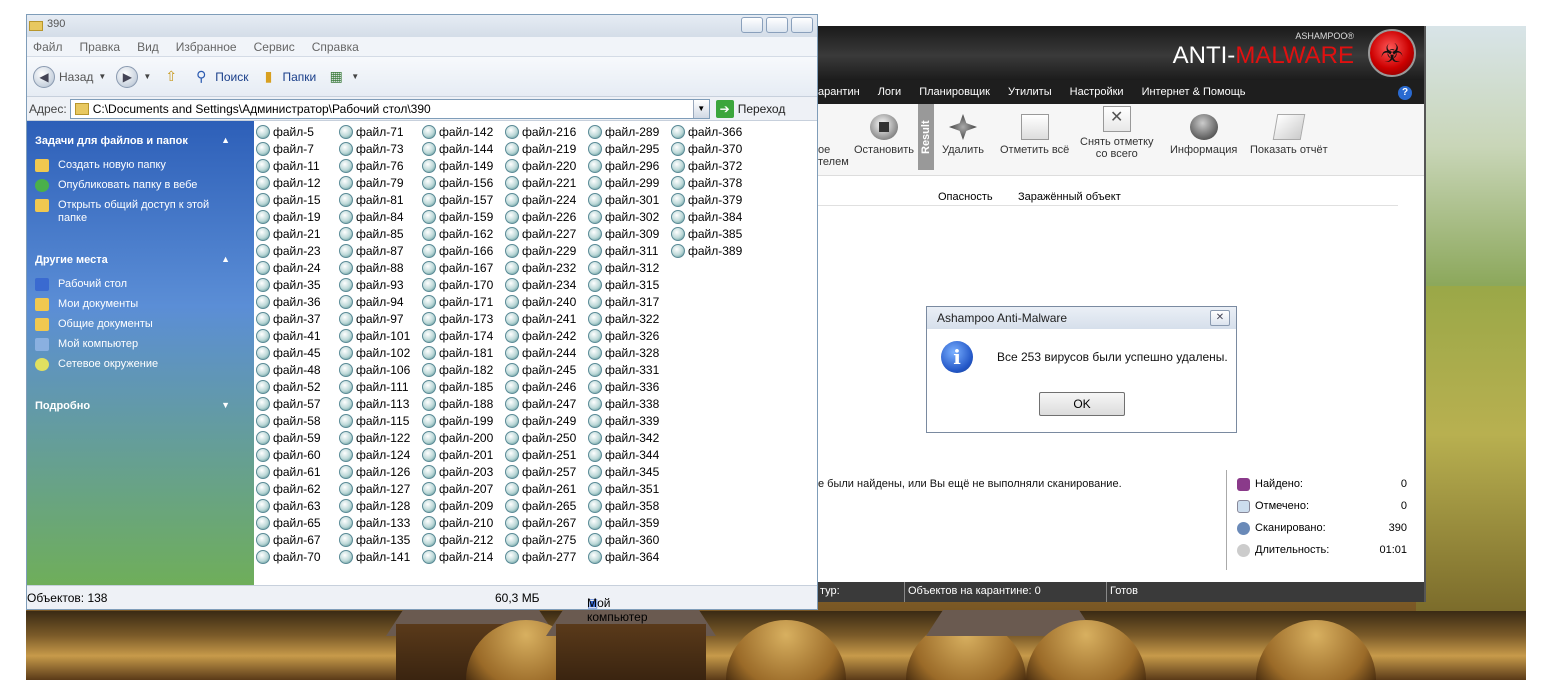 Image resolution: width=1552 pixels, height=680 pixels. I want to click on file-item: файл-37, so click(297, 318).